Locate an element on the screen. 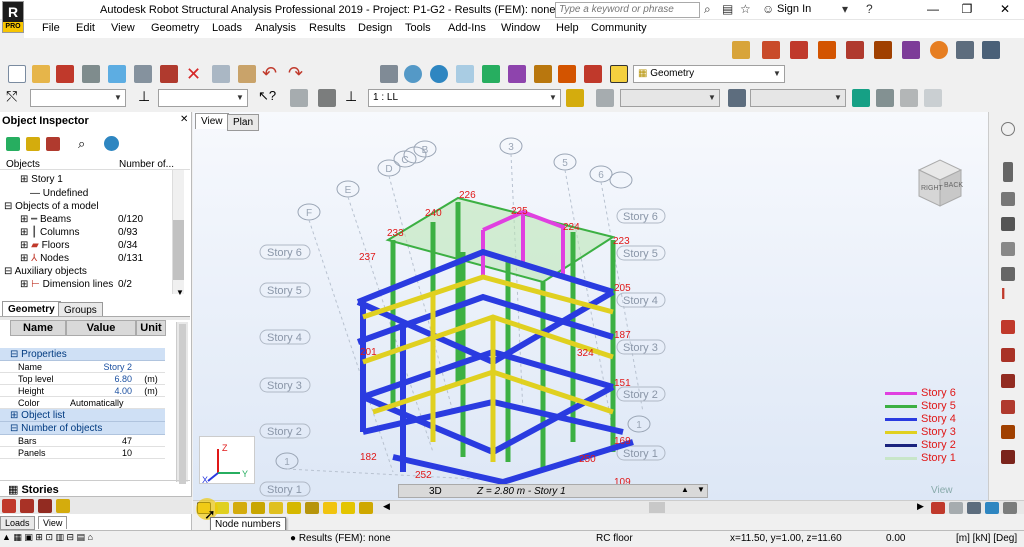 The height and width of the screenshot is (547, 1024). grid-red-icon is located at coordinates (771, 50).